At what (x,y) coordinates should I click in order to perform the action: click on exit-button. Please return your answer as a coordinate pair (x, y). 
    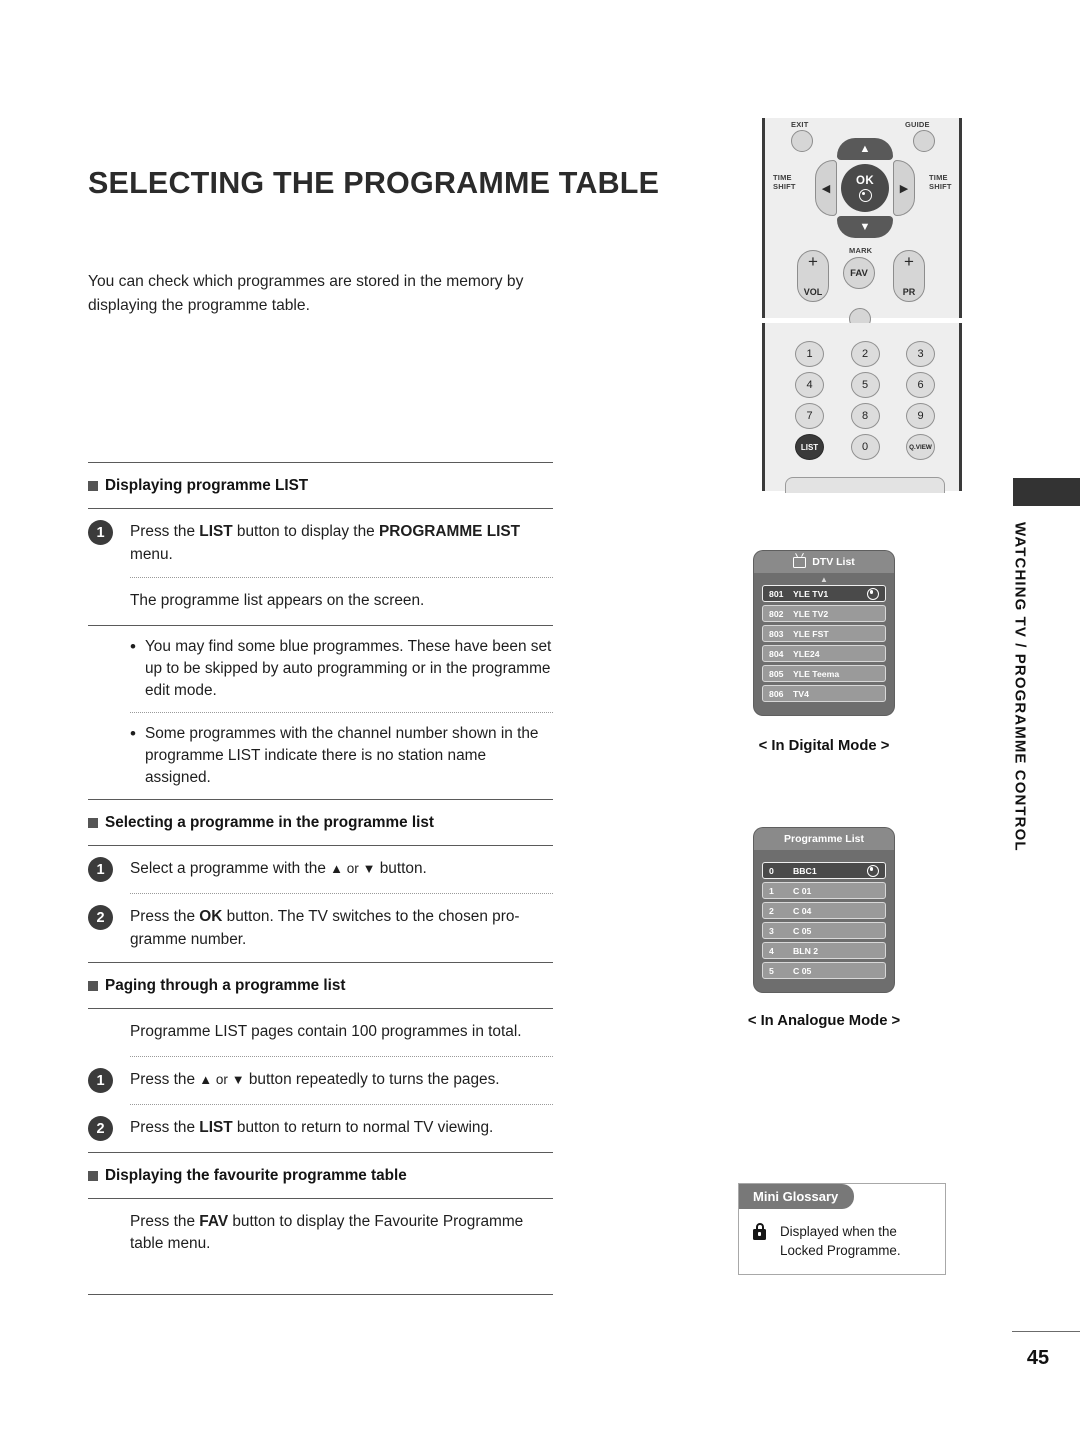
    Looking at the image, I should click on (802, 141).